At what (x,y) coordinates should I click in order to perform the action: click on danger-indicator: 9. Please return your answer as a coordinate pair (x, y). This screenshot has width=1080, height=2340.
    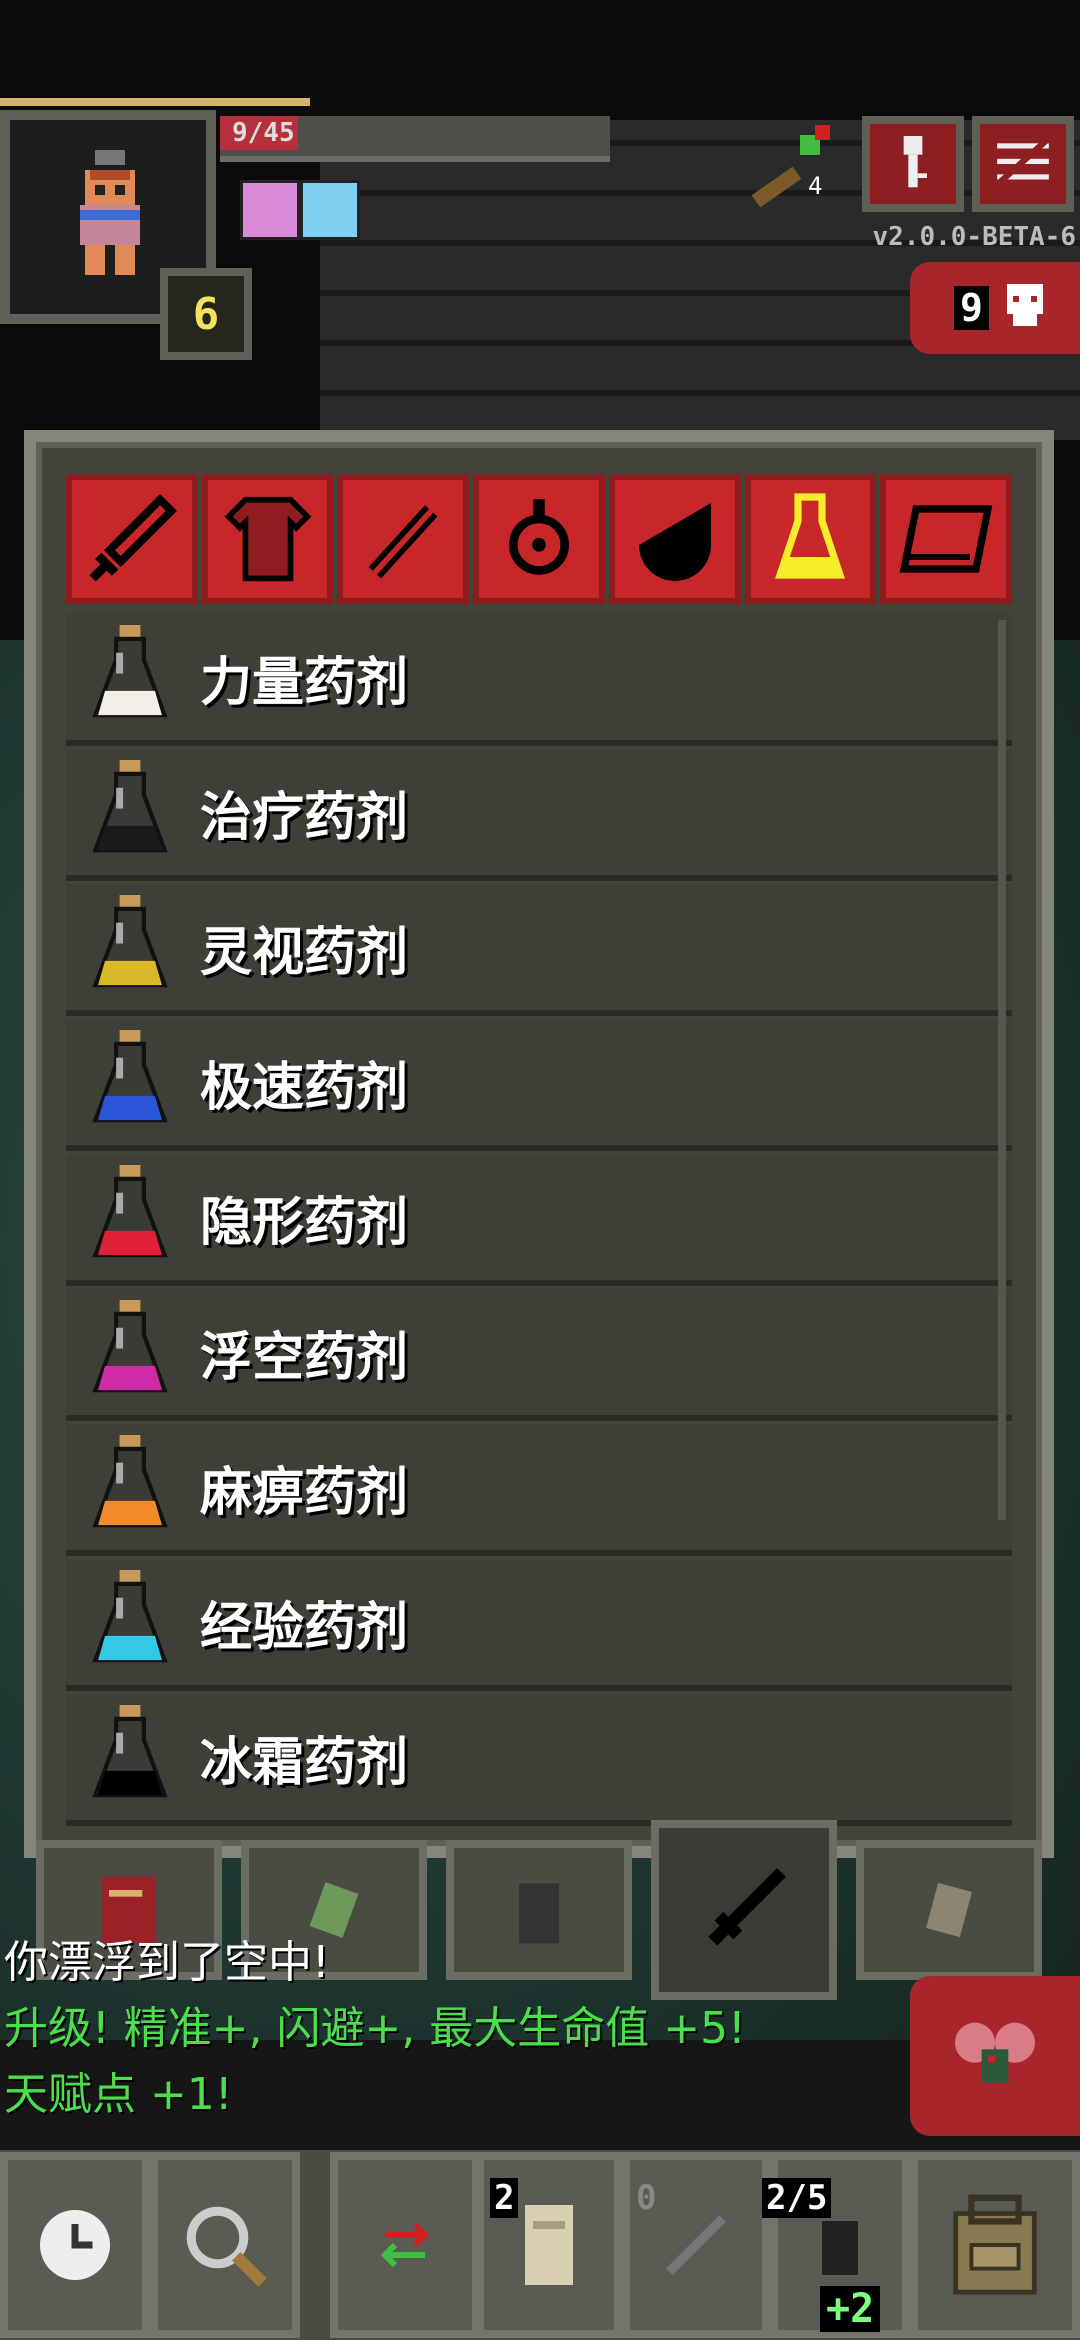
    Looking at the image, I should click on (995, 308).